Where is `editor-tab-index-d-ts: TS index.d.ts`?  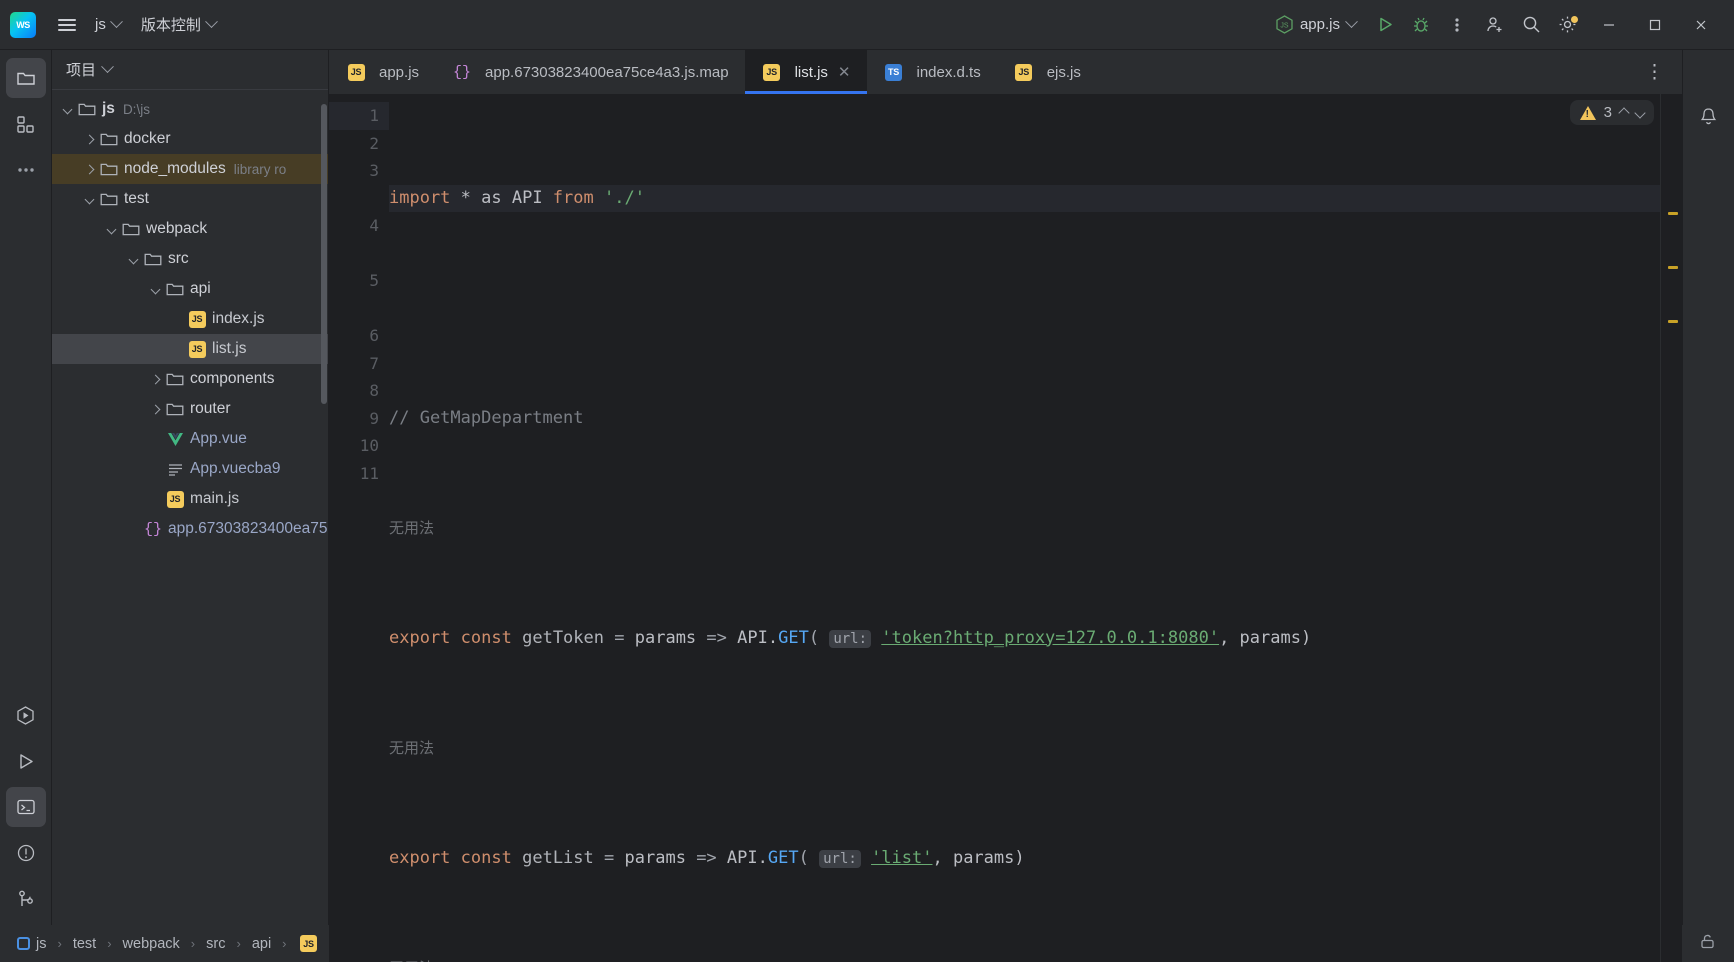 editor-tab-index-d-ts: TS index.d.ts is located at coordinates (932, 72).